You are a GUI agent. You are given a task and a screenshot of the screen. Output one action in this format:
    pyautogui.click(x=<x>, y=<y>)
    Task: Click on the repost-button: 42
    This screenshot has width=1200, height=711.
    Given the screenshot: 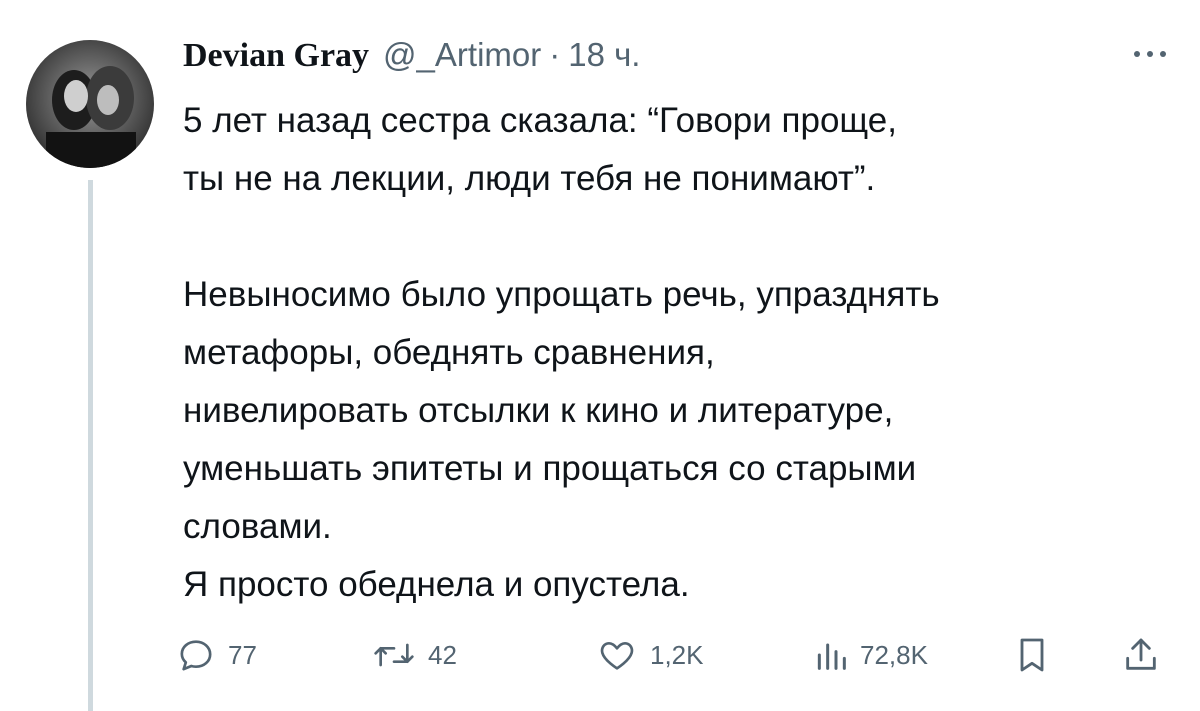 What is the action you would take?
    pyautogui.click(x=414, y=655)
    